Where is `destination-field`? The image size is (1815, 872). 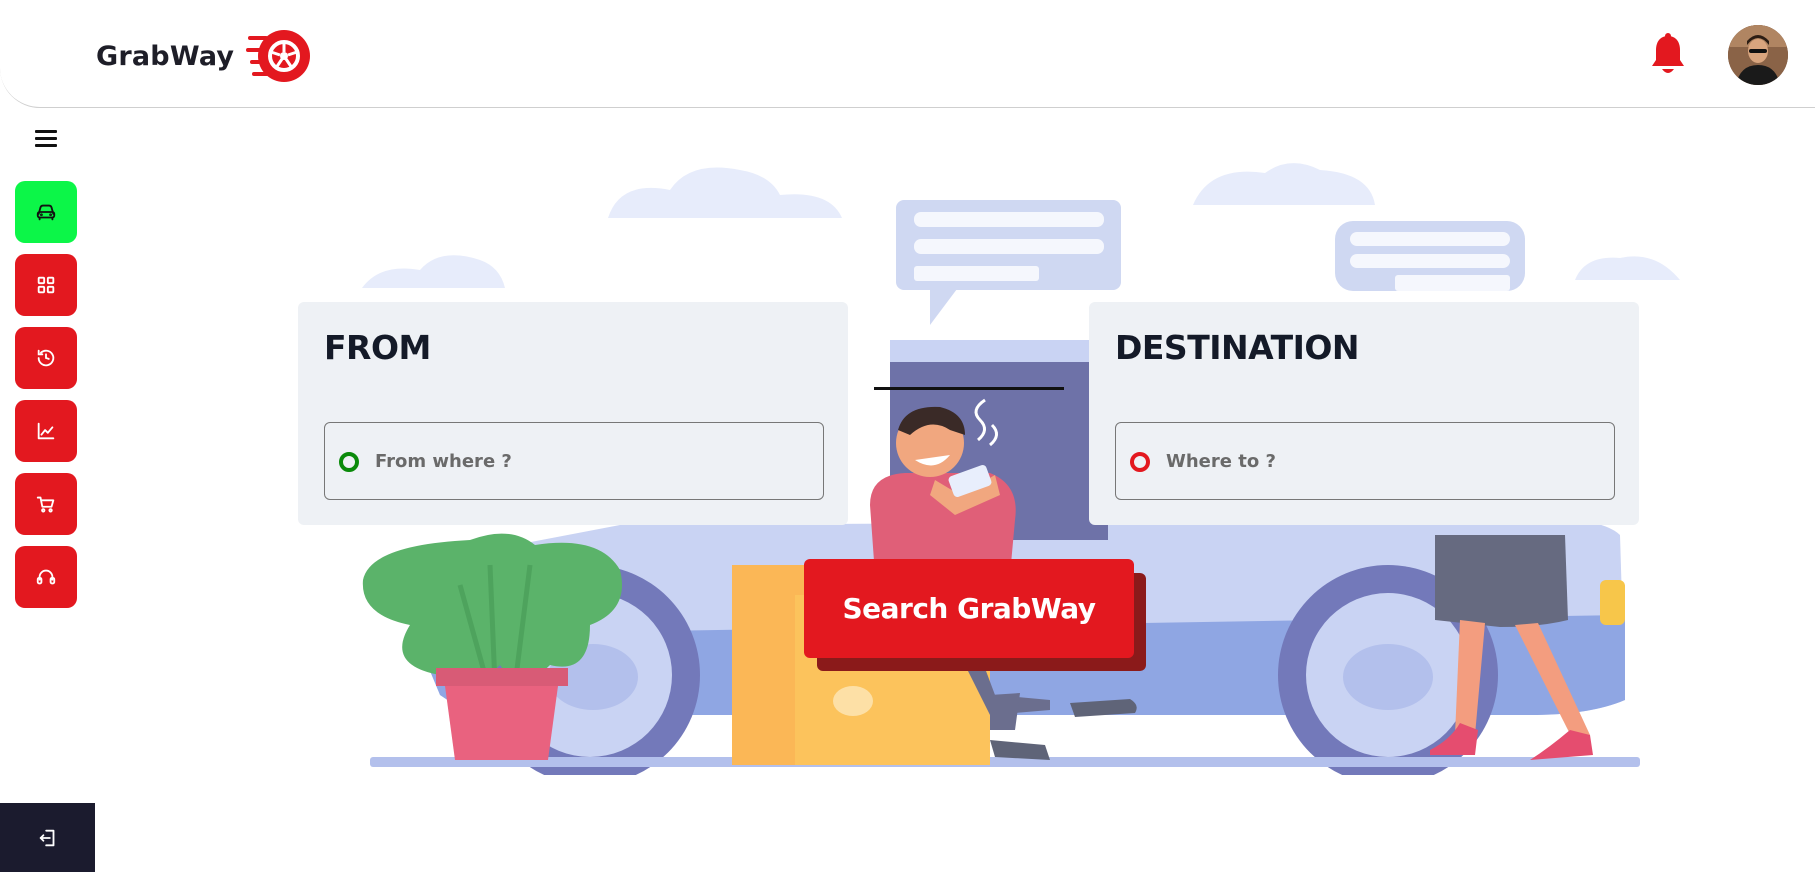
destination-field is located at coordinates (1365, 461).